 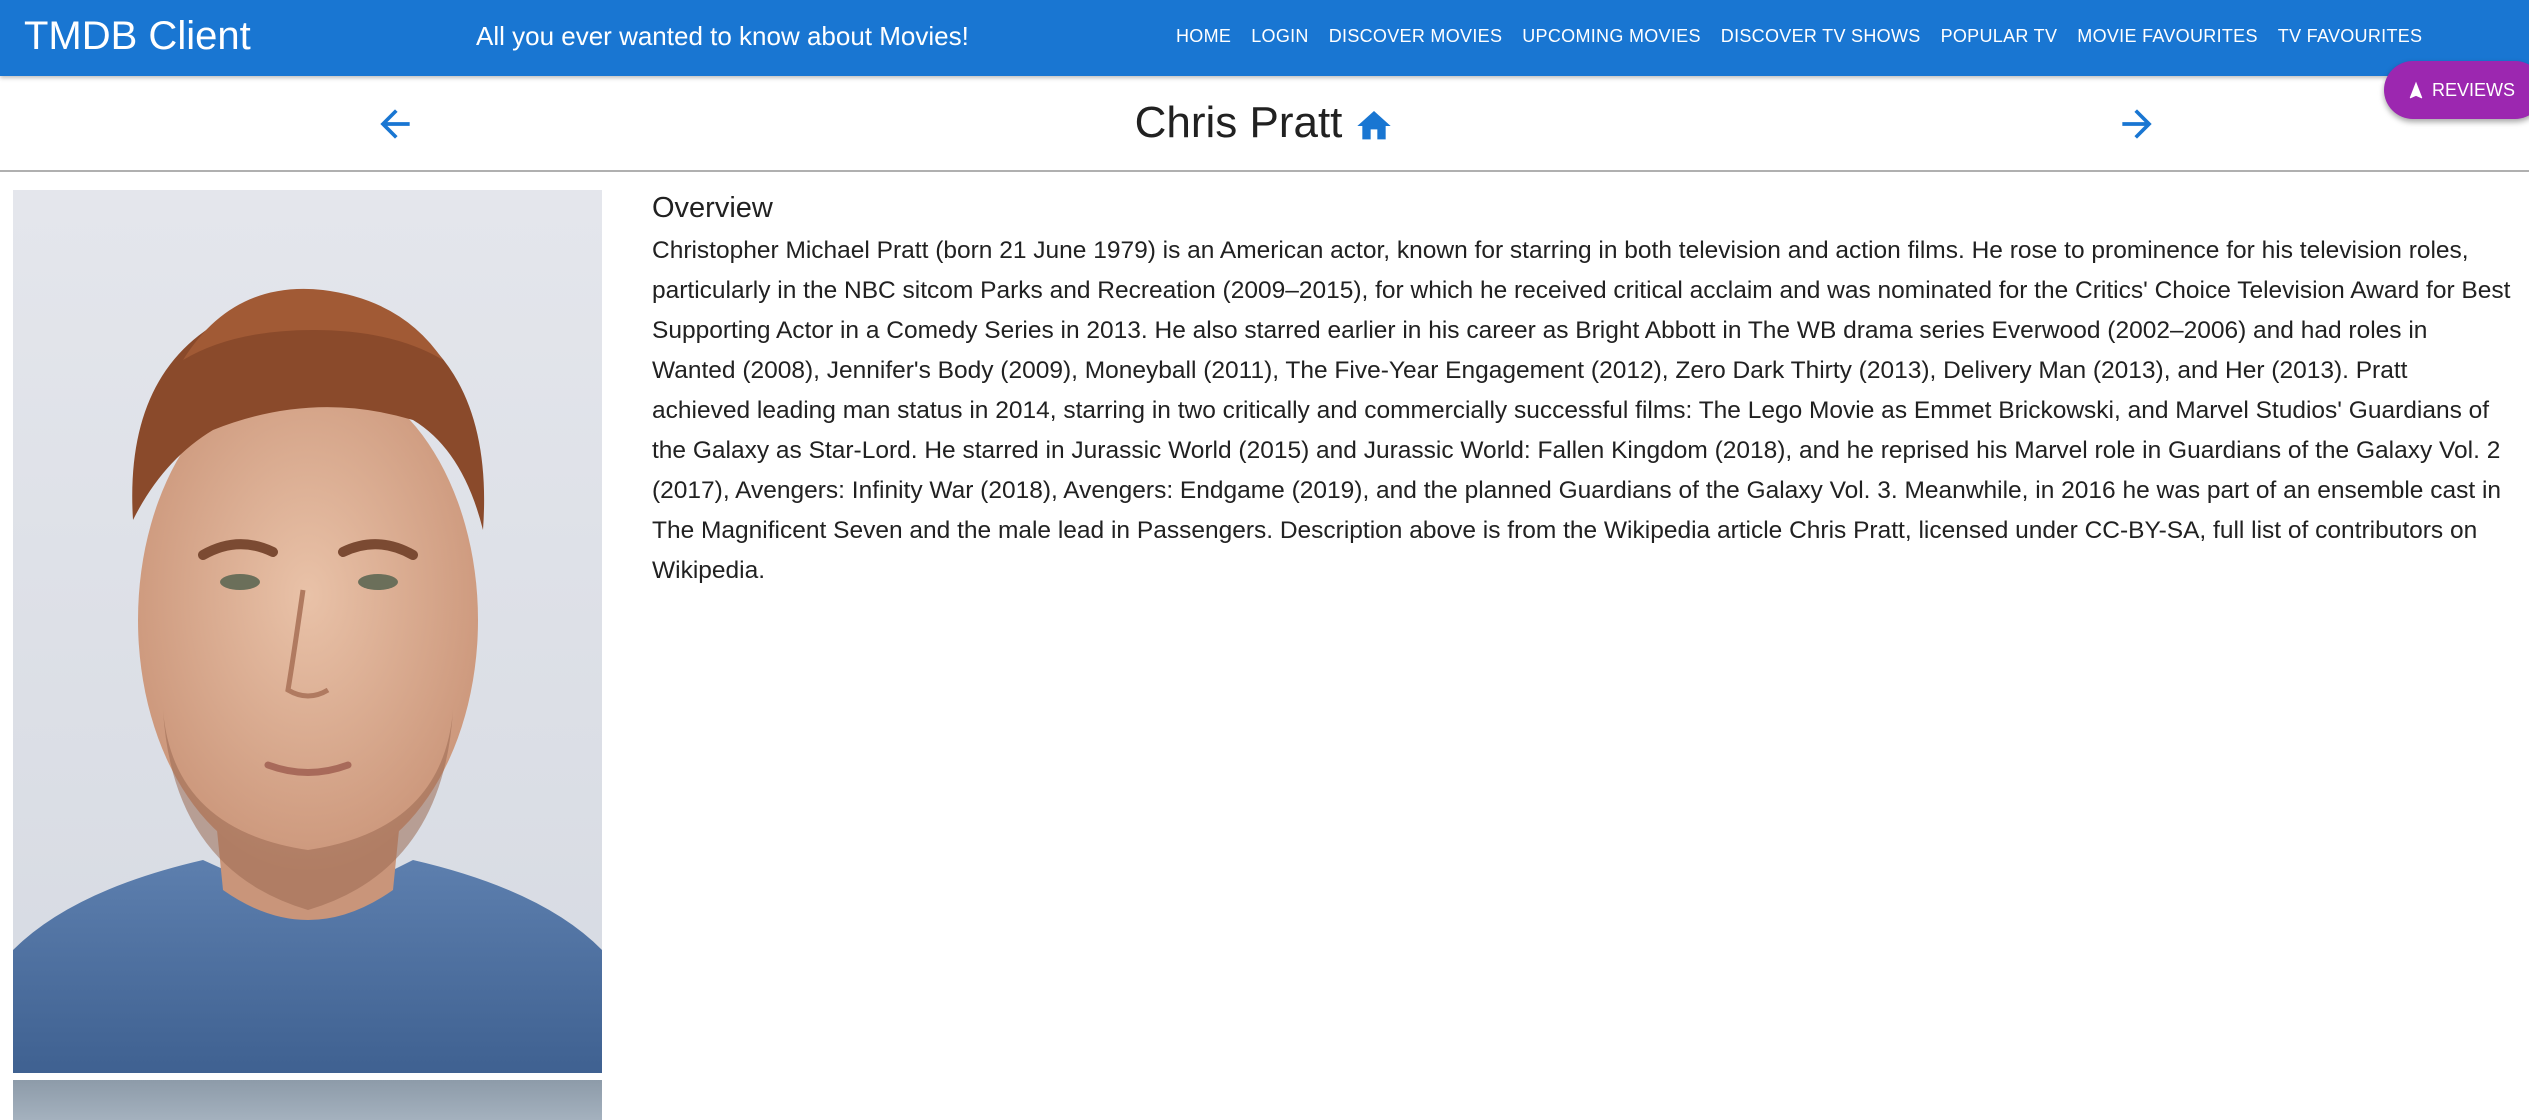 What do you see at coordinates (2167, 36) in the screenshot?
I see `nav-movie-favourites: MOVIE FAVOURITES` at bounding box center [2167, 36].